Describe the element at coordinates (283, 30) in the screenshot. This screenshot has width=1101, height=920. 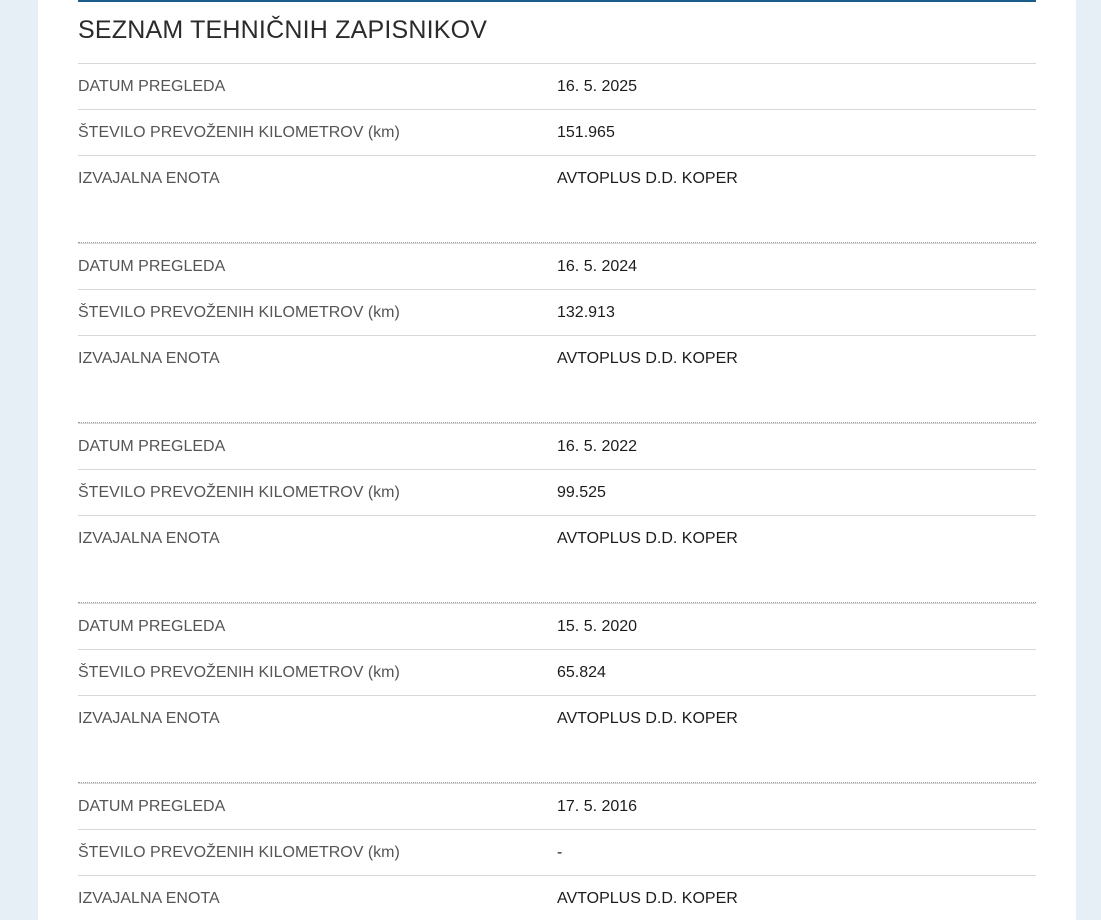
I see `page-title: SEZNAM TEHNIČNIH ZAPISNIKOV` at that location.